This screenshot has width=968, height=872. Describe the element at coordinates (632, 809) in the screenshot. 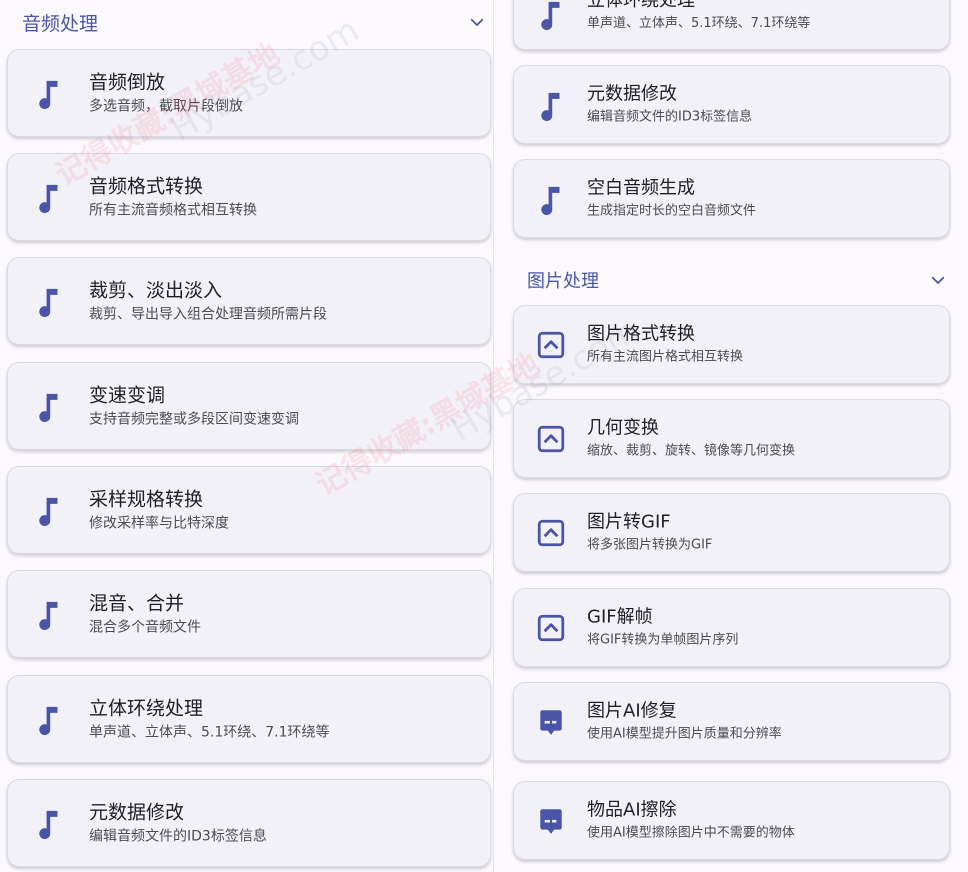

I see `card-title: 物品AI擦除` at that location.